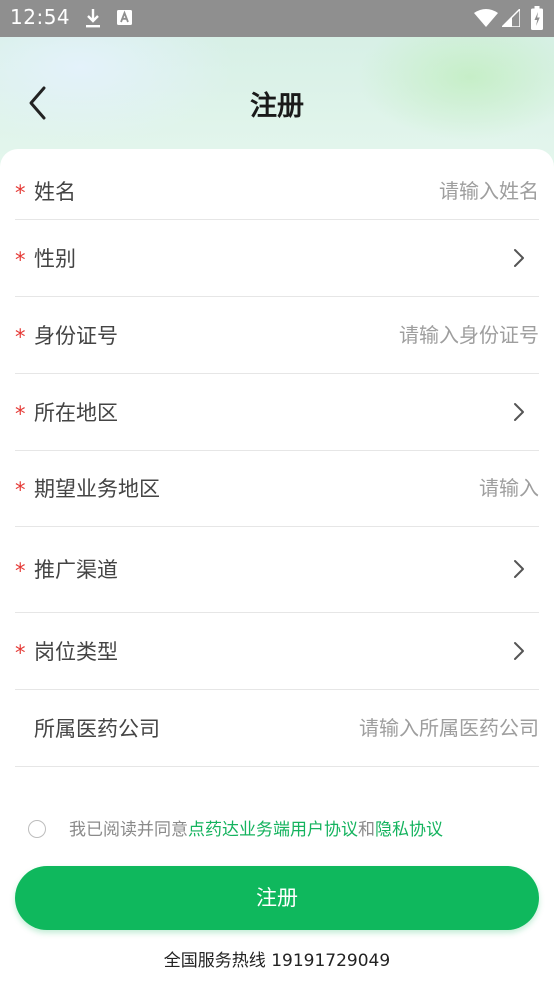 The image size is (554, 984). I want to click on agreement-text: 我已阅读并同意点药达业务端用户协议和隐私协议, so click(256, 830).